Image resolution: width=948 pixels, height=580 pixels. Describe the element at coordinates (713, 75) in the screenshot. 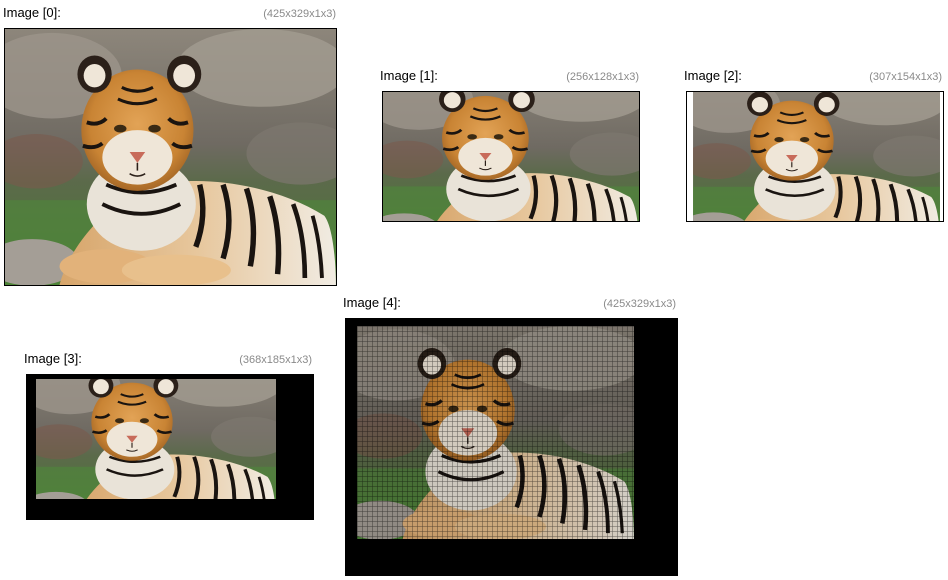

I see `image-2-label: Image [2]:` at that location.